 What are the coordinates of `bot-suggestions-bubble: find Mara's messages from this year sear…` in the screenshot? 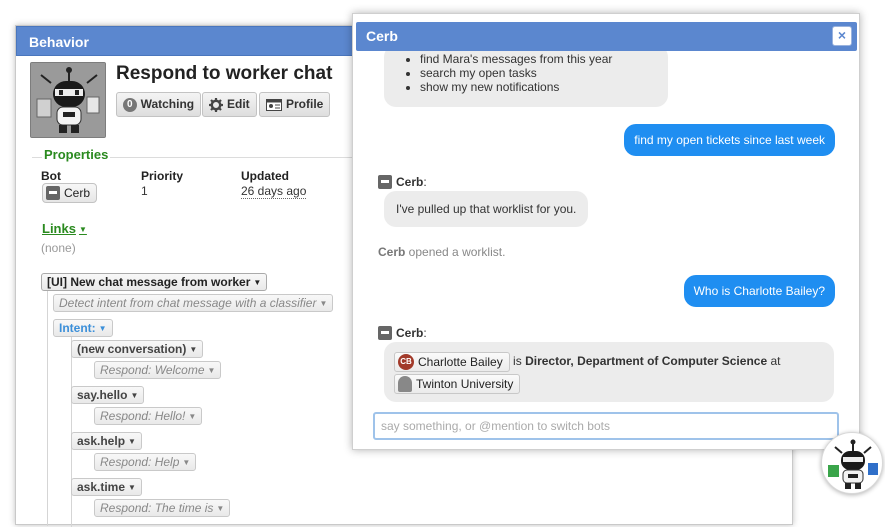 It's located at (526, 79).